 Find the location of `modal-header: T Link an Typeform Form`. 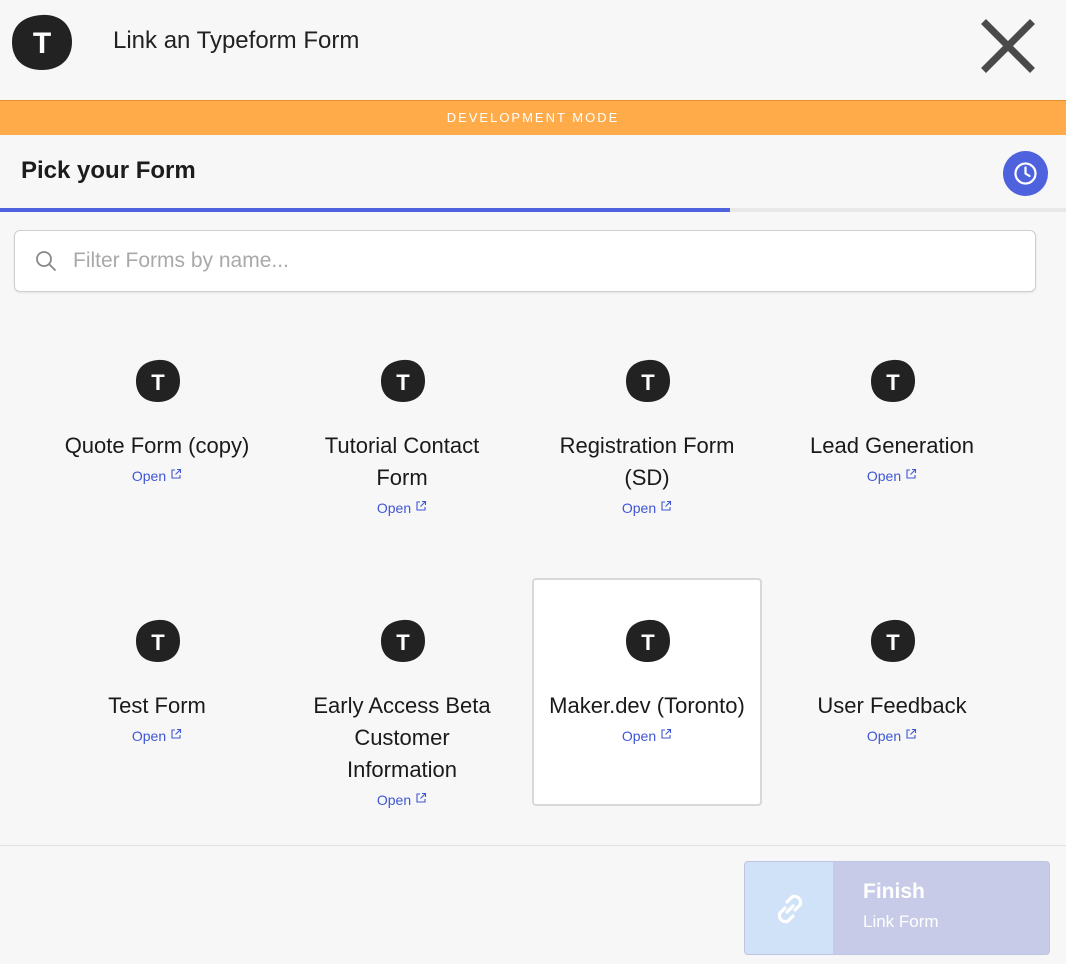

modal-header: T Link an Typeform Form is located at coordinates (533, 50).